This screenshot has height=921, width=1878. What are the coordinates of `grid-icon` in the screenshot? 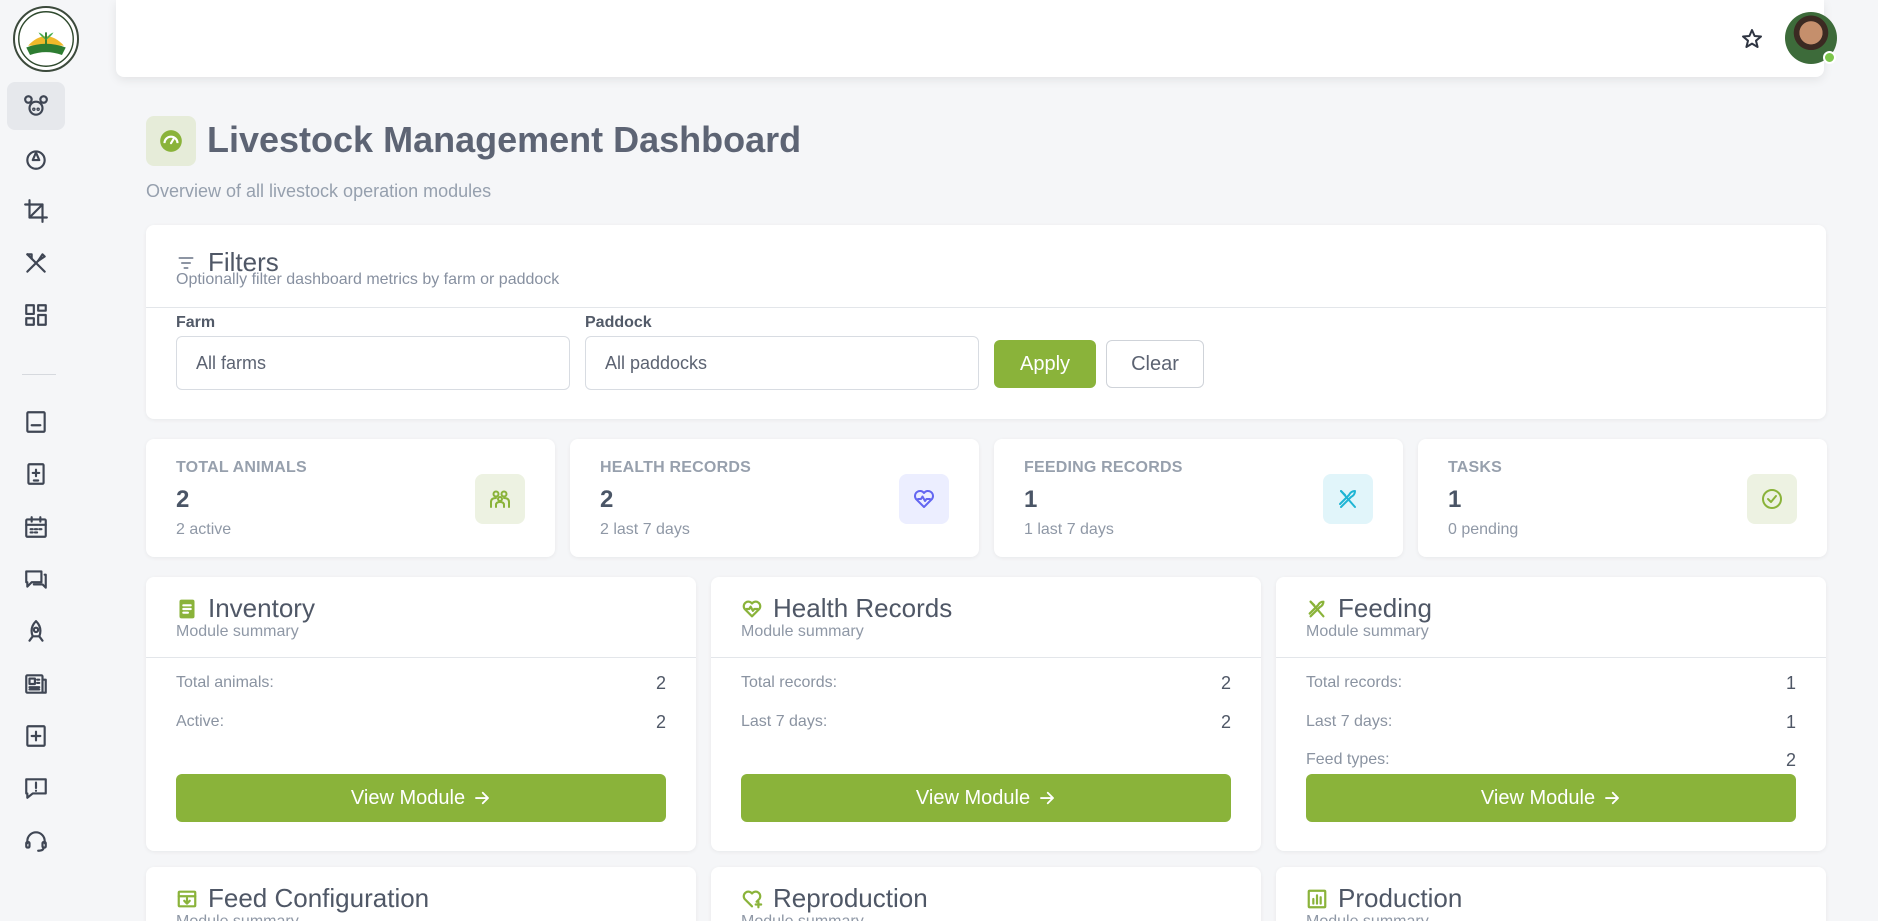 It's located at (36, 315).